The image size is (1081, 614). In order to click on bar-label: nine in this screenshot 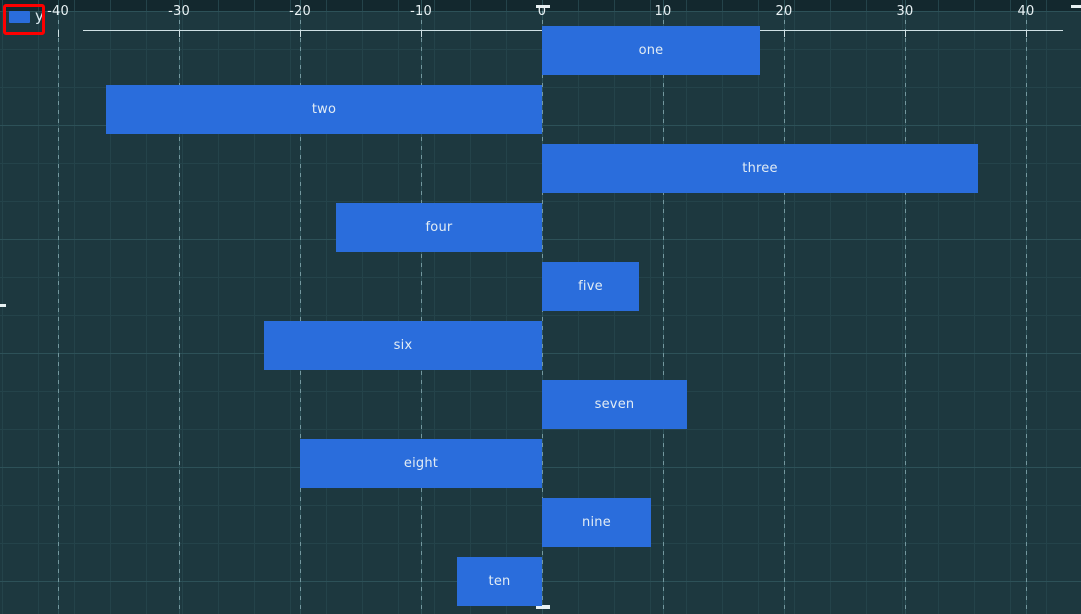, I will do `click(596, 522)`.